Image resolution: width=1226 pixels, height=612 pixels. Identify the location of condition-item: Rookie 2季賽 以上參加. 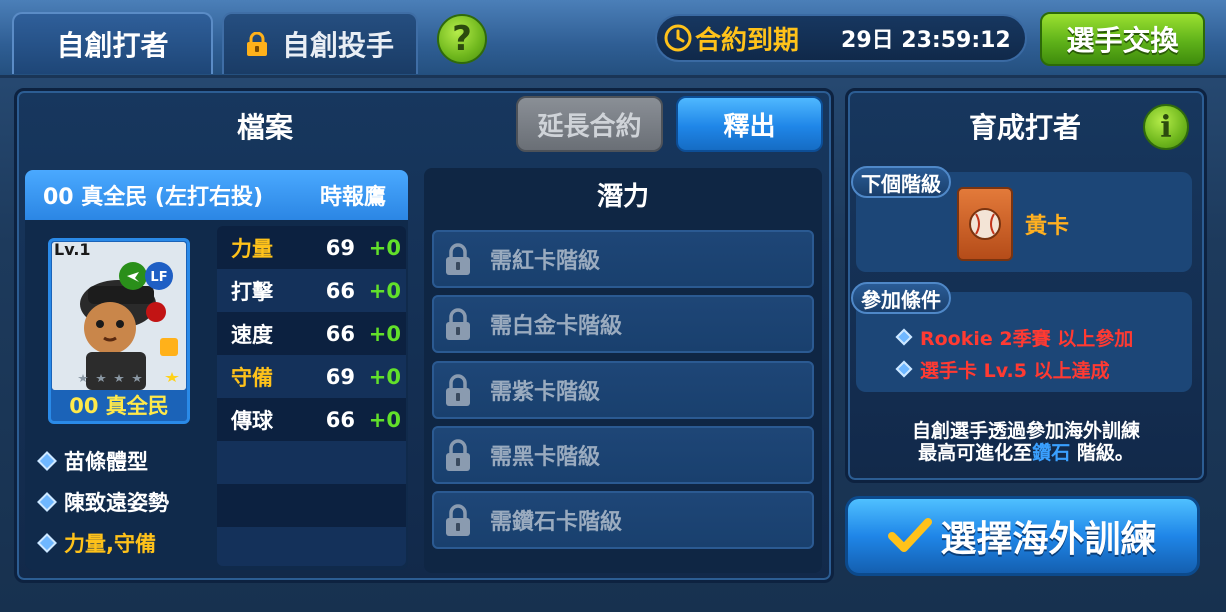
(1014, 337).